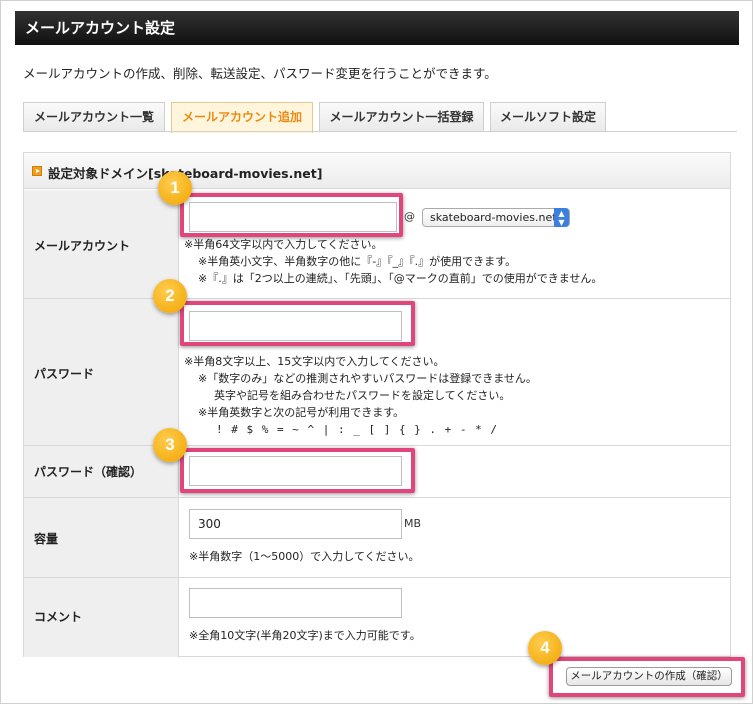 The width and height of the screenshot is (753, 704). What do you see at coordinates (260, 73) in the screenshot?
I see `page-description: メールアカウントの作成、削除、転送設定、パスワード変更を行うことができます。` at bounding box center [260, 73].